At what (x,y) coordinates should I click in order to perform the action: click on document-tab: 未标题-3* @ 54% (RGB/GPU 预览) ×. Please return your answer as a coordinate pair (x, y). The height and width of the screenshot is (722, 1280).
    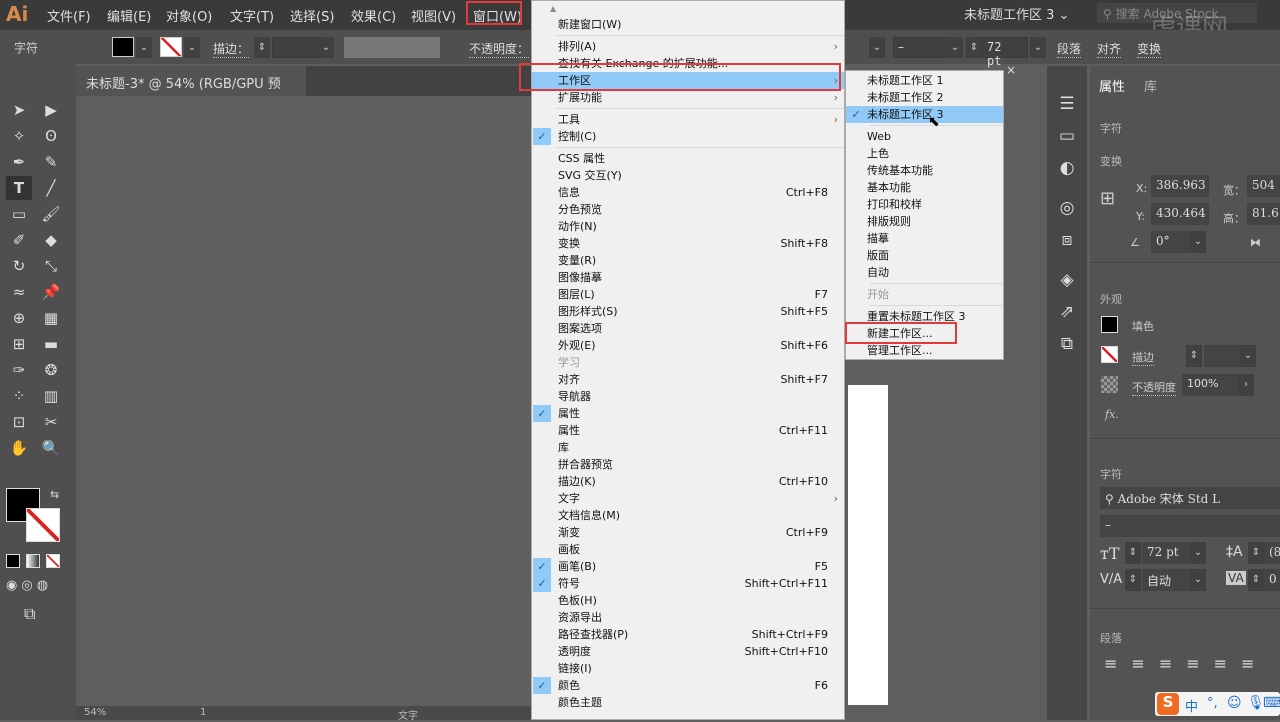
    Looking at the image, I should click on (191, 88).